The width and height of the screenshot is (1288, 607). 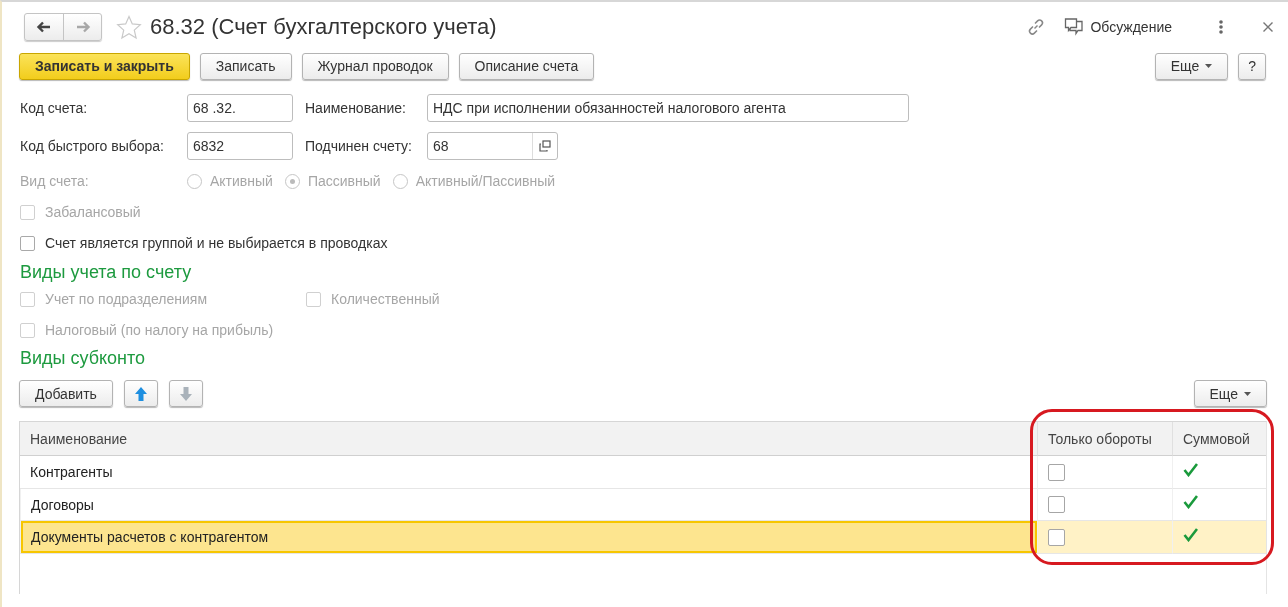 I want to click on field-label: Вид счета:, so click(x=55, y=181).